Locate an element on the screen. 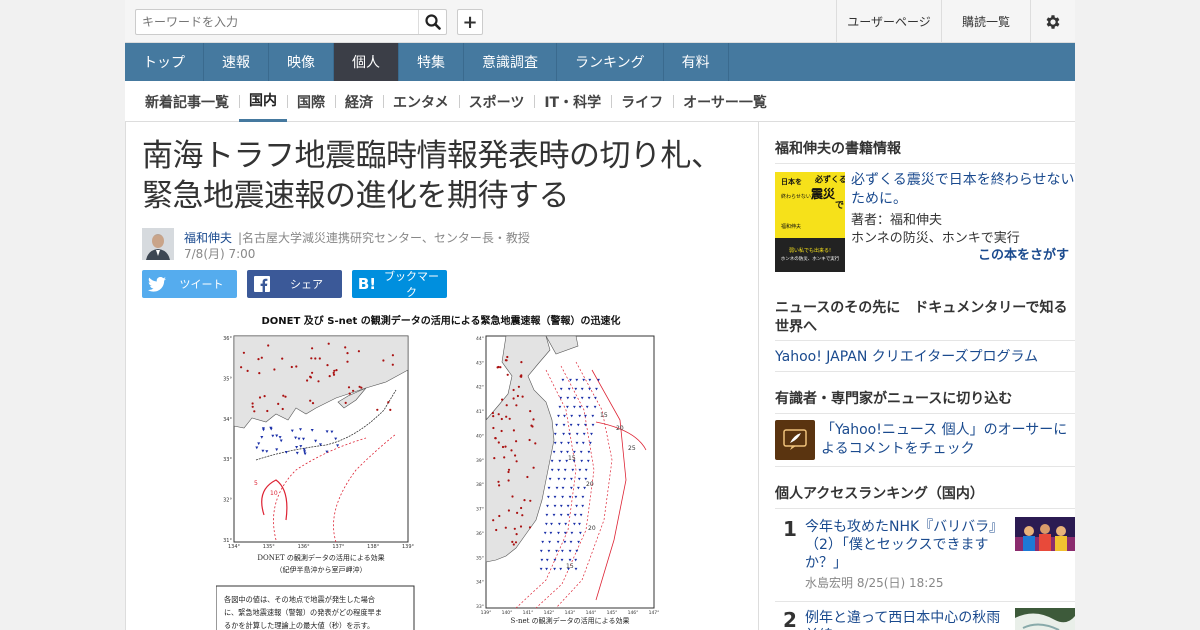 The width and height of the screenshot is (1200, 630). nav-paid: 有料 is located at coordinates (696, 62).